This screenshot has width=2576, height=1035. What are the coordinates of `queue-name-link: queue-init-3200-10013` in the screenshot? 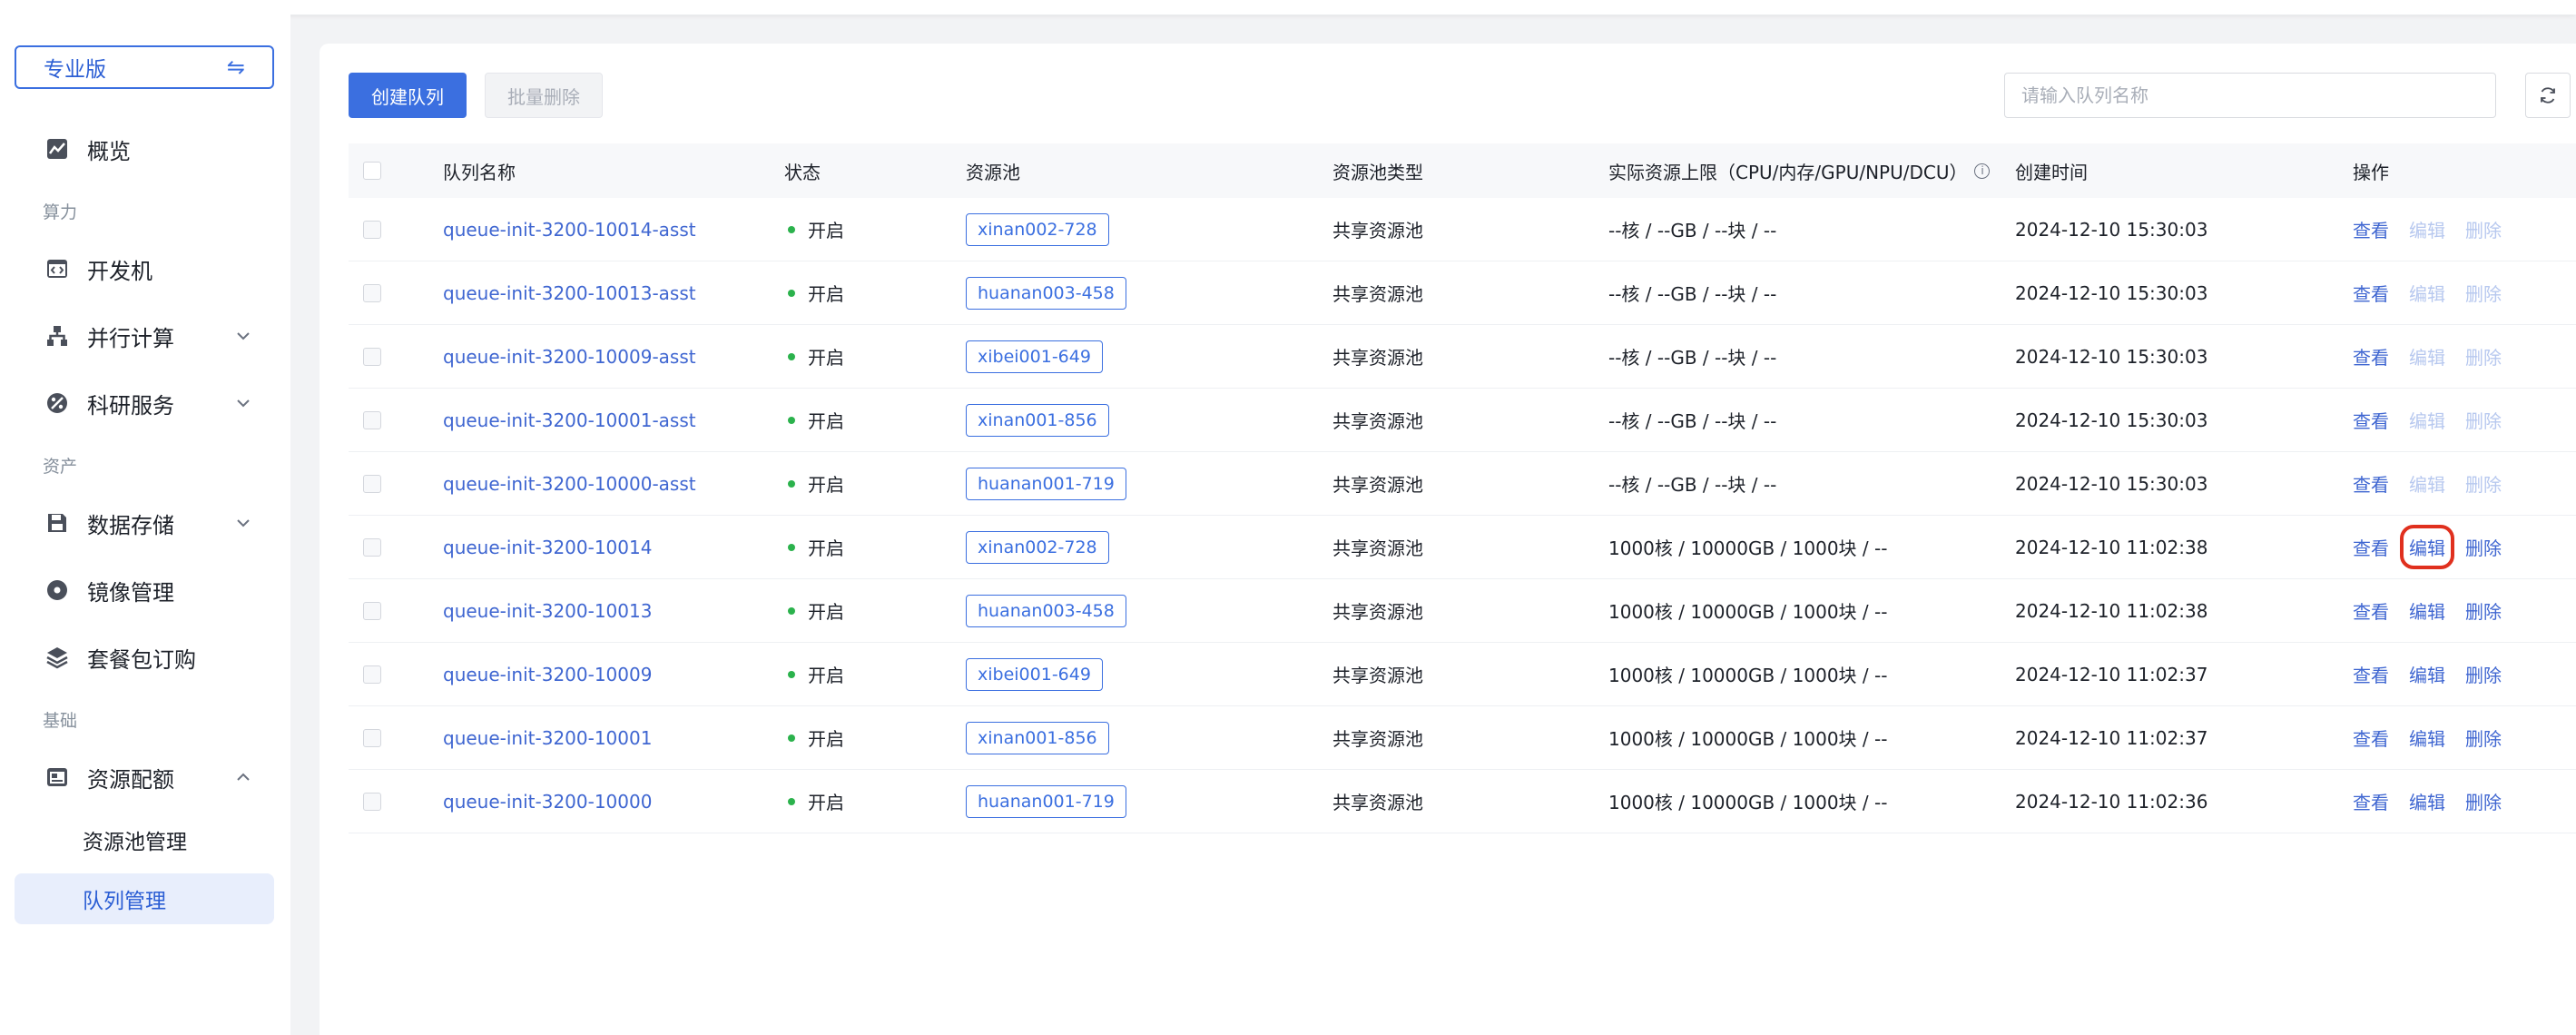 It's located at (547, 610).